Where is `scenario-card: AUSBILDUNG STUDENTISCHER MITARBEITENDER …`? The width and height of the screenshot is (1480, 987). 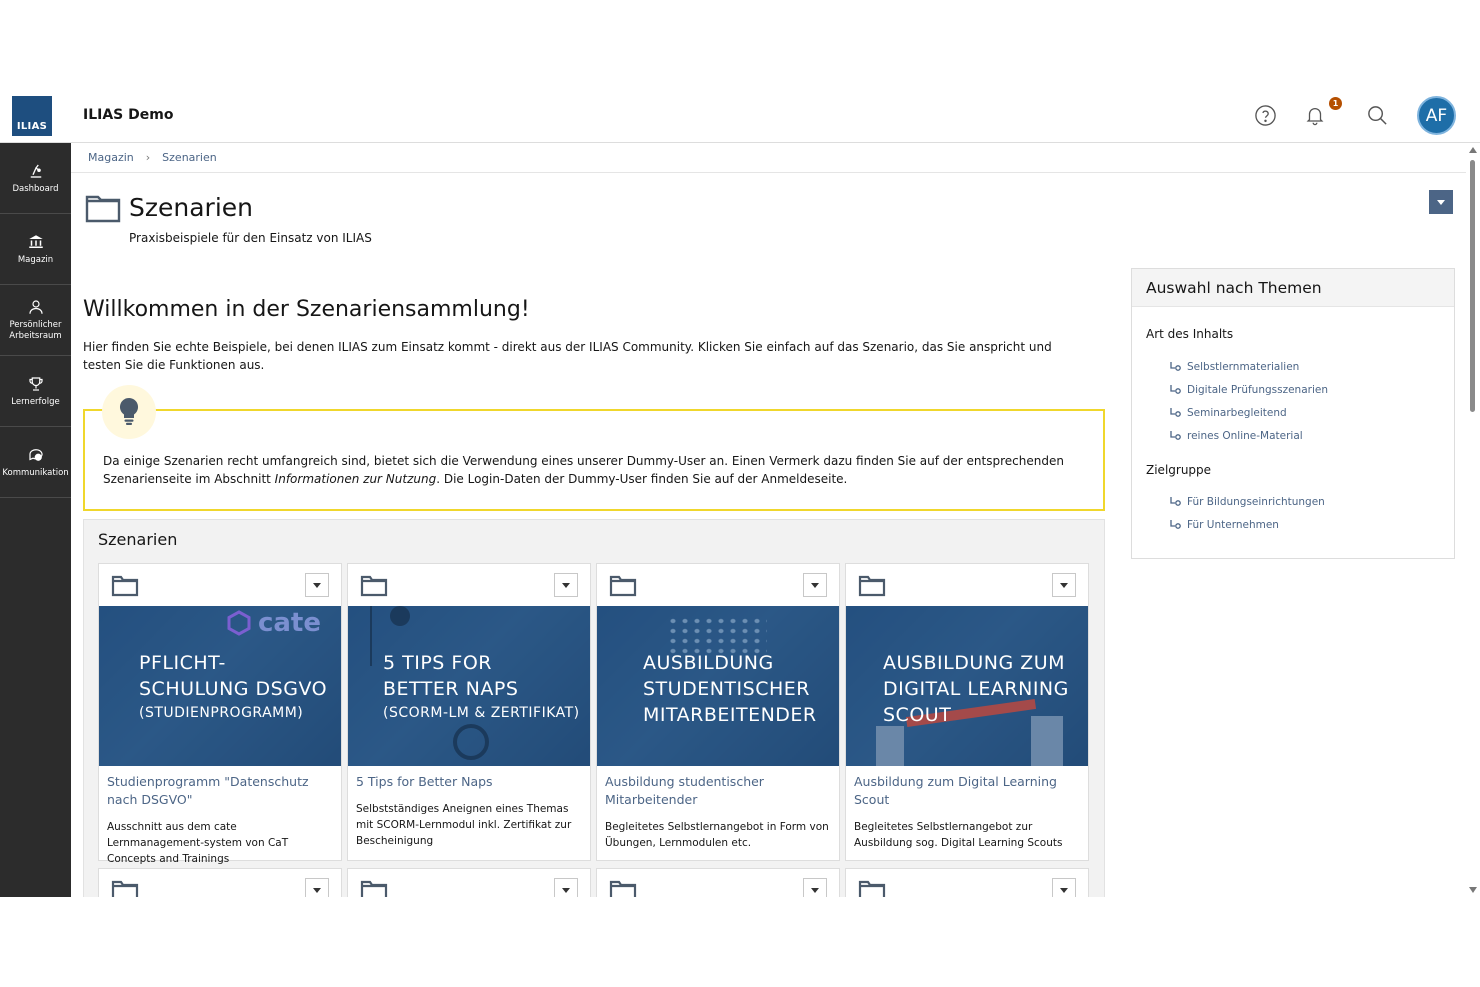
scenario-card: AUSBILDUNG STUDENTISCHER MITARBEITENDER … is located at coordinates (718, 712).